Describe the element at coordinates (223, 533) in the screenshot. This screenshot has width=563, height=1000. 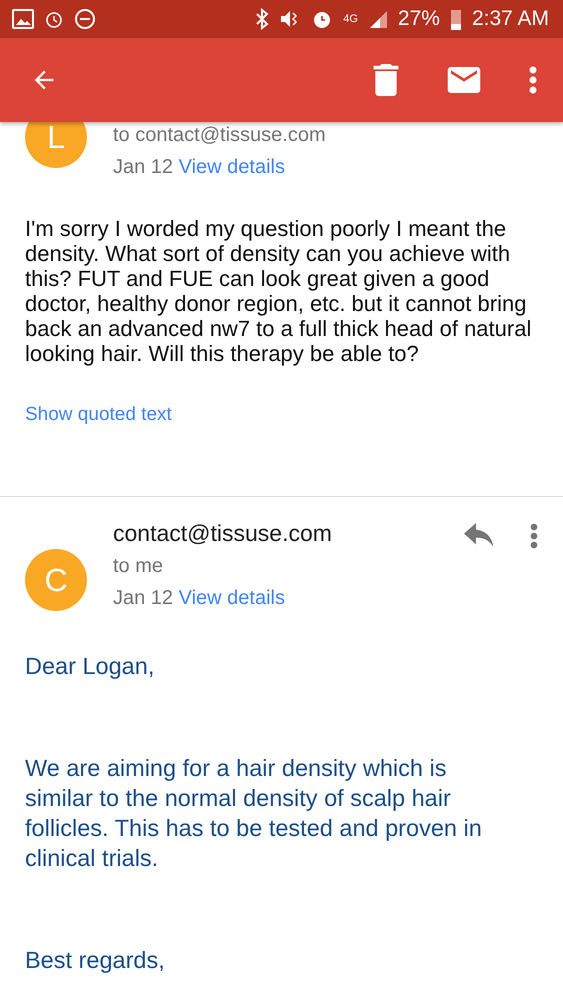
I see `sender-address: contact@tissuse.com` at that location.